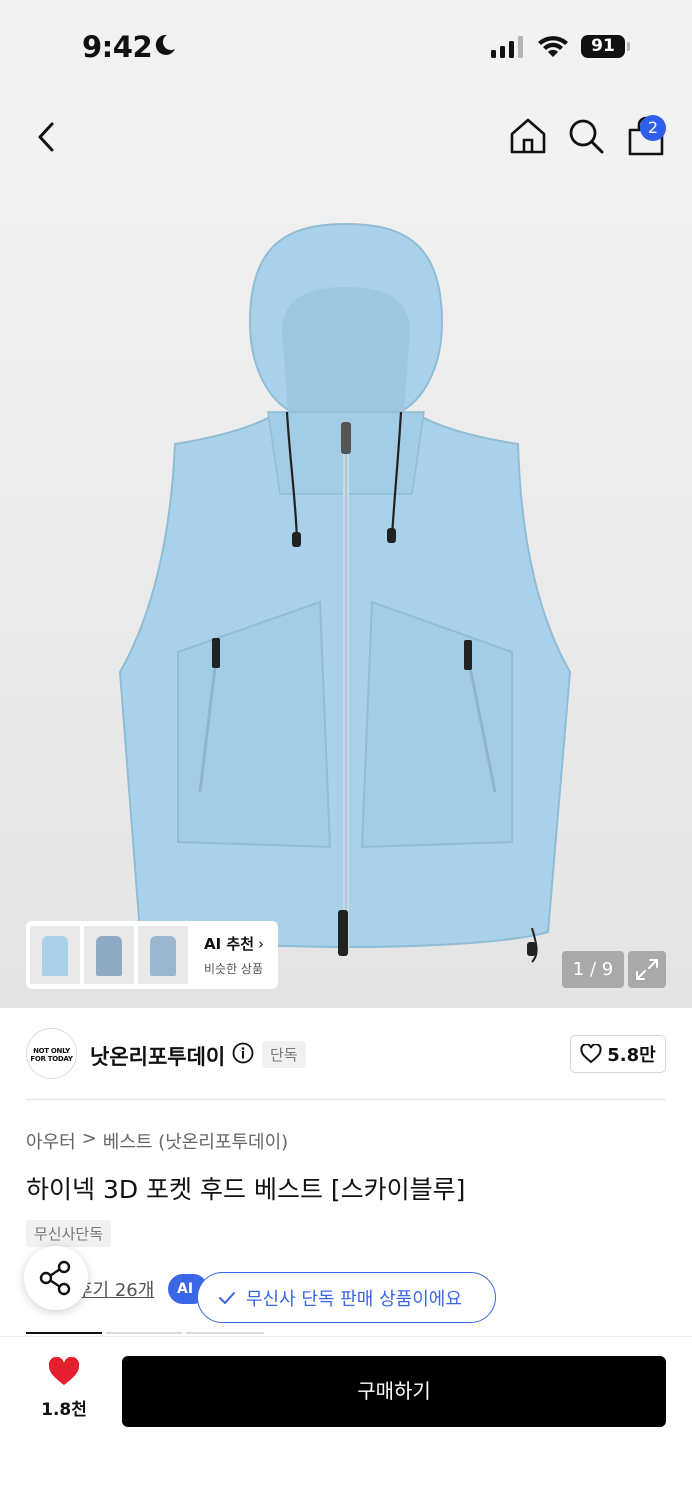 The height and width of the screenshot is (1500, 692). What do you see at coordinates (507, 47) in the screenshot?
I see `cellular-signal-icon` at bounding box center [507, 47].